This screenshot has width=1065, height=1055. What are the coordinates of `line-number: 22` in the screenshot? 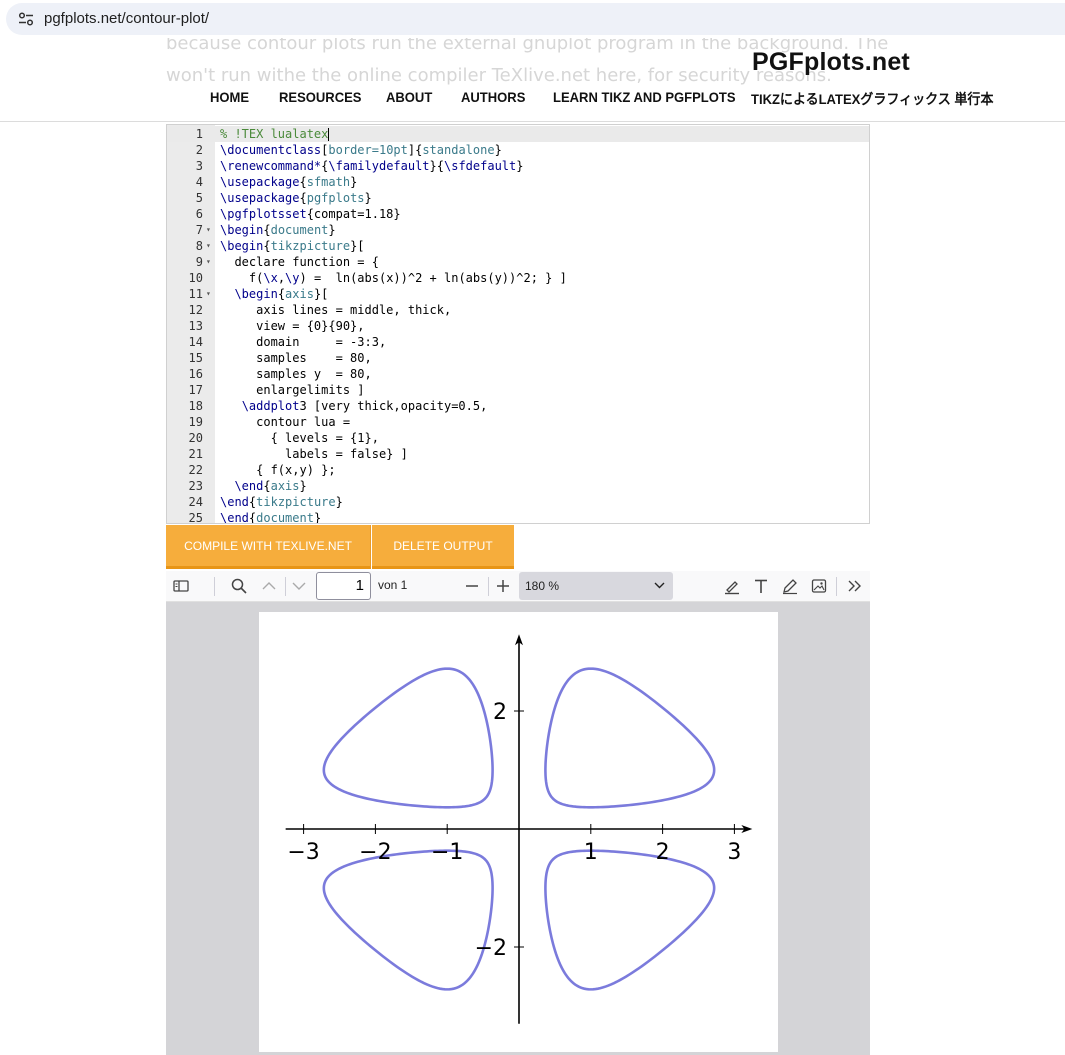 It's located at (195, 470).